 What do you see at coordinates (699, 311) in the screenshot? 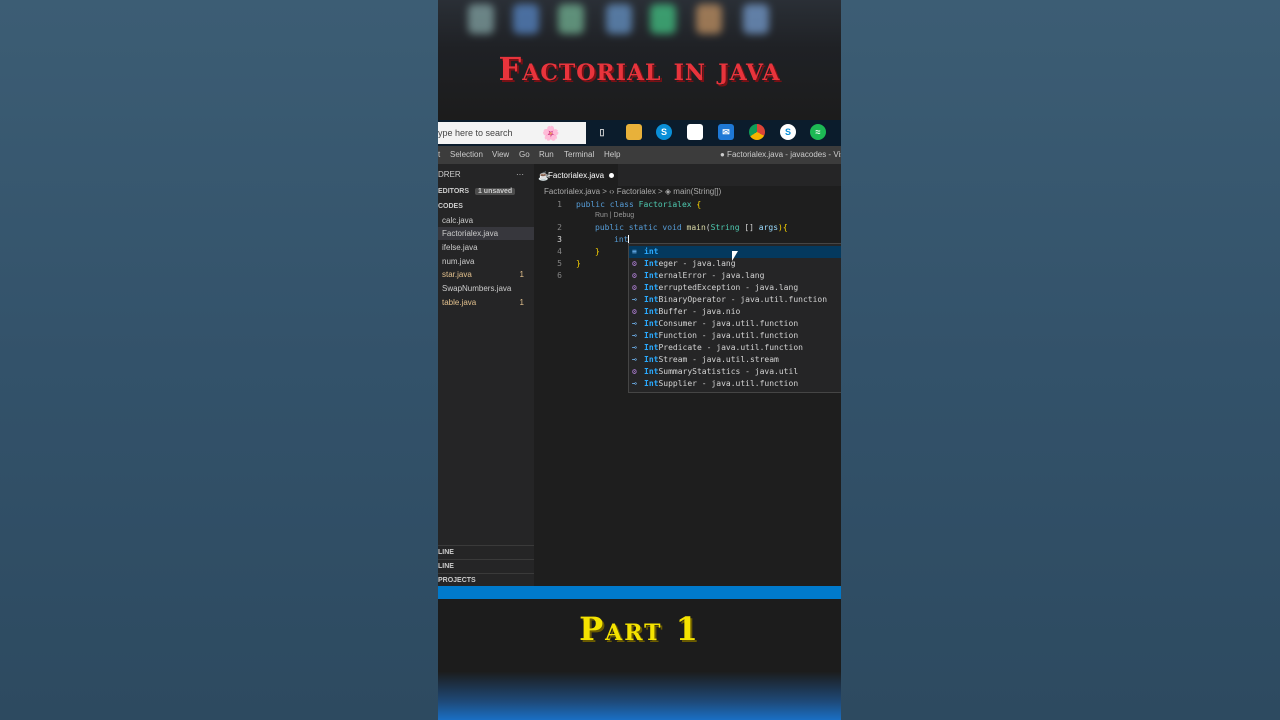
I see `suggestion-rest: Buffer - java.nio` at bounding box center [699, 311].